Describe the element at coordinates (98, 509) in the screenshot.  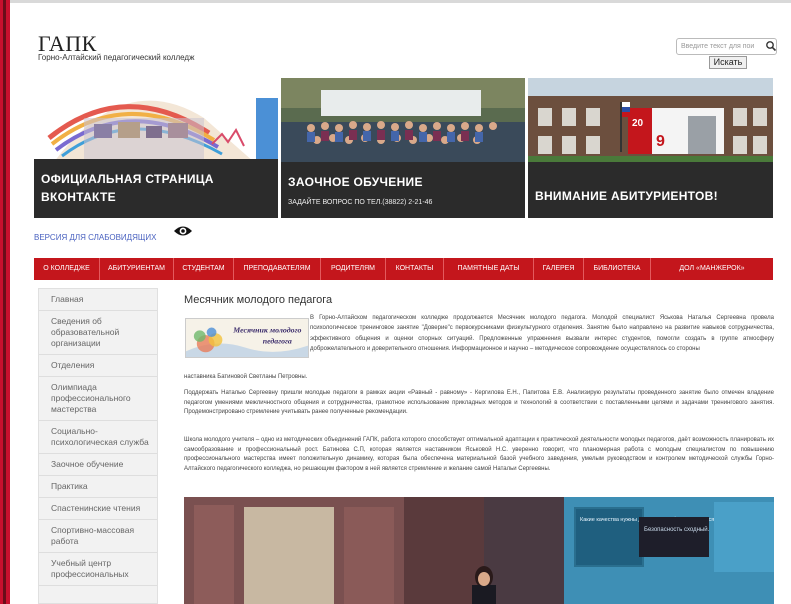
I see `sidebar-item-readings: Спастенинские чтения` at that location.